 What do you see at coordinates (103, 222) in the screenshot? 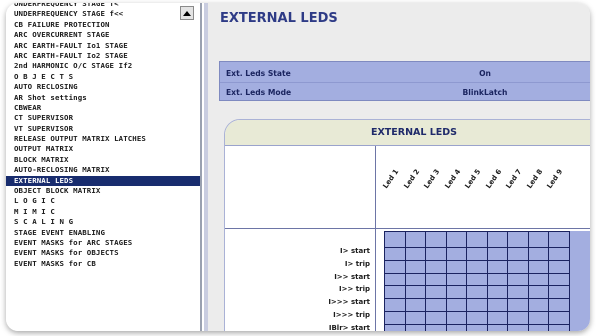
I see `tree-item: S C A L I N G` at bounding box center [103, 222].